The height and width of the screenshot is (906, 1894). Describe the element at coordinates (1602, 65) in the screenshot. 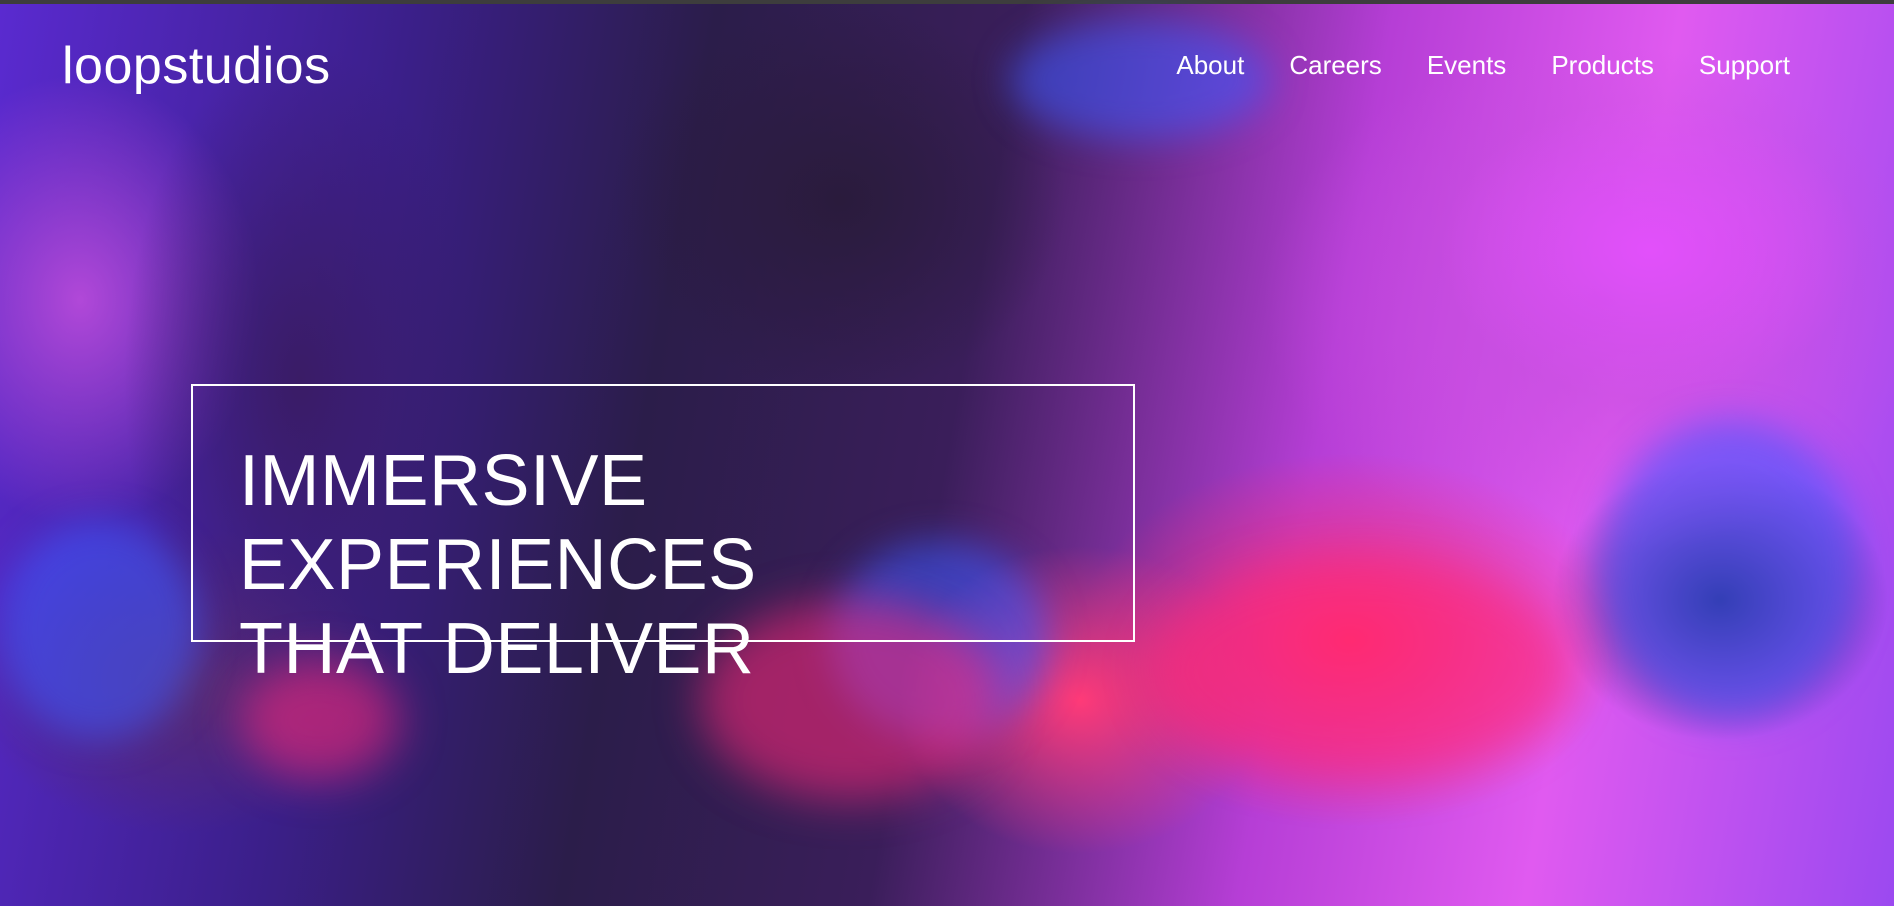

I see `nav-link-products: Products` at that location.